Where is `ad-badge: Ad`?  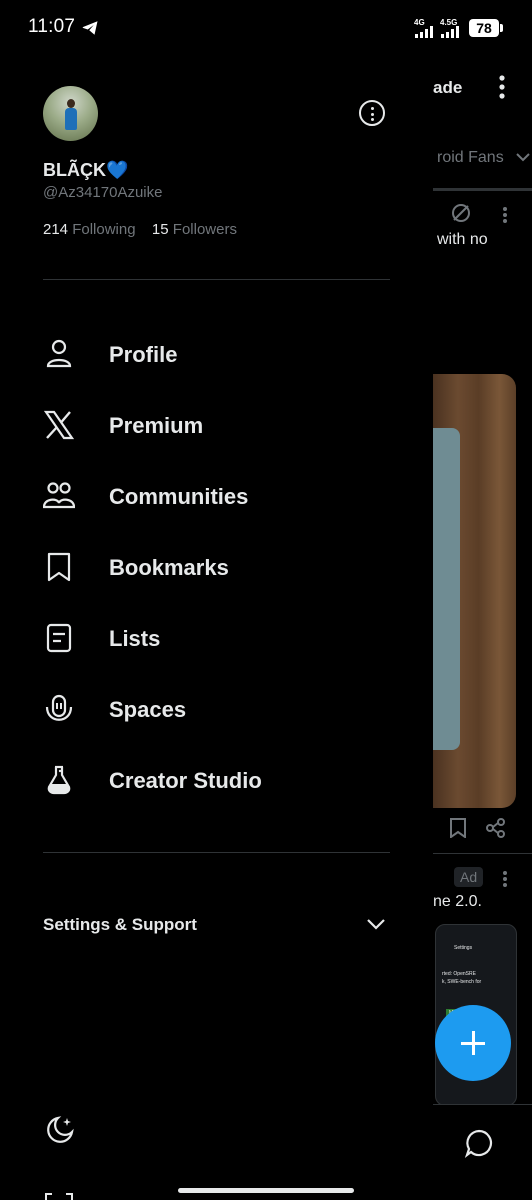 ad-badge: Ad is located at coordinates (469, 877).